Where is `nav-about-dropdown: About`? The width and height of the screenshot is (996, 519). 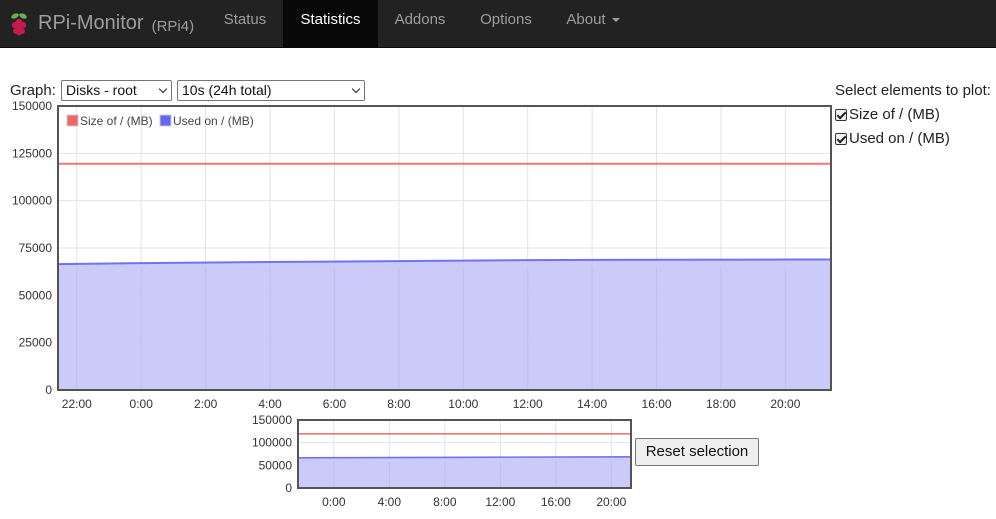
nav-about-dropdown: About is located at coordinates (593, 23).